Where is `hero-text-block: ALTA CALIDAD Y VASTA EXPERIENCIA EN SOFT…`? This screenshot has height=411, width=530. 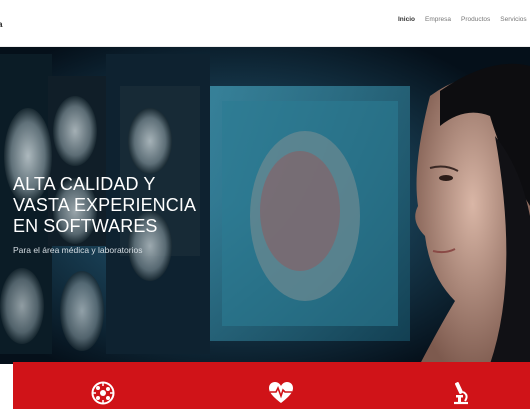
hero-text-block: ALTA CALIDAD Y VASTA EXPERIENCIA EN SOFT… is located at coordinates (123, 214).